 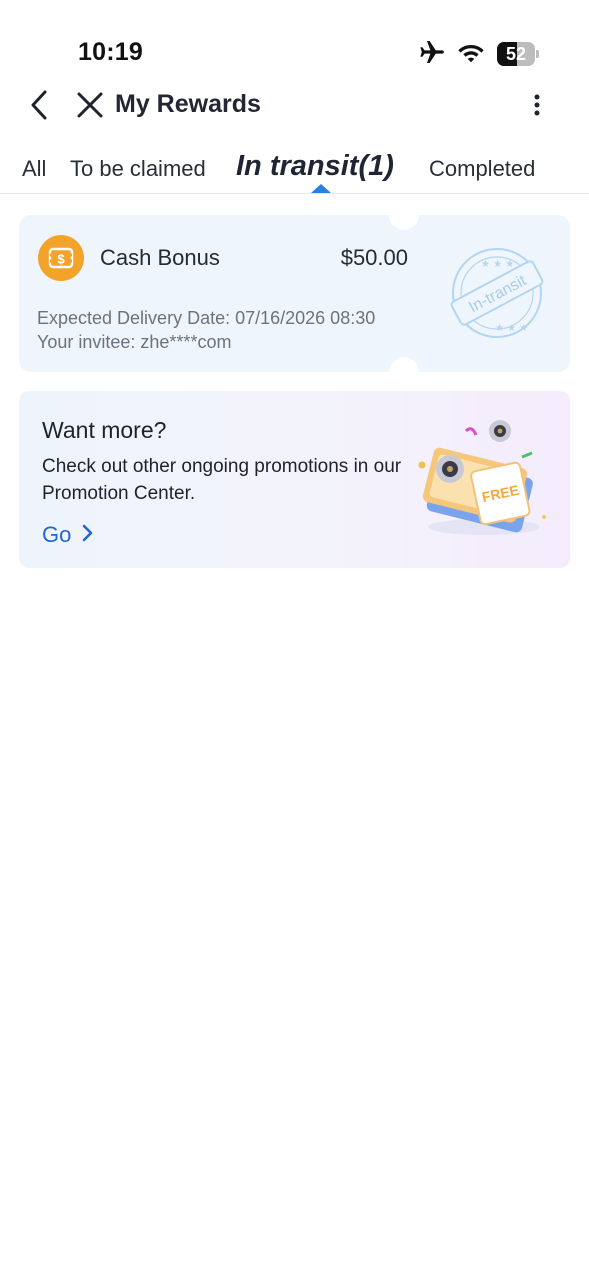 What do you see at coordinates (294, 40) in the screenshot?
I see `status-bar: 10:19 52` at bounding box center [294, 40].